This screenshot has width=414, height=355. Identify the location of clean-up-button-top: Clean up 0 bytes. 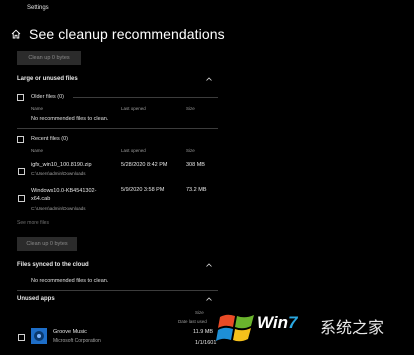
(49, 58).